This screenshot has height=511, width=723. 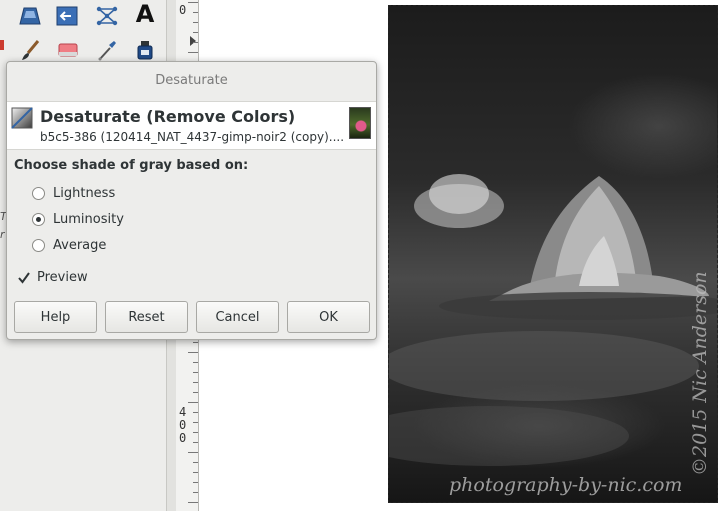 What do you see at coordinates (328, 317) in the screenshot?
I see `ok-button: OK` at bounding box center [328, 317].